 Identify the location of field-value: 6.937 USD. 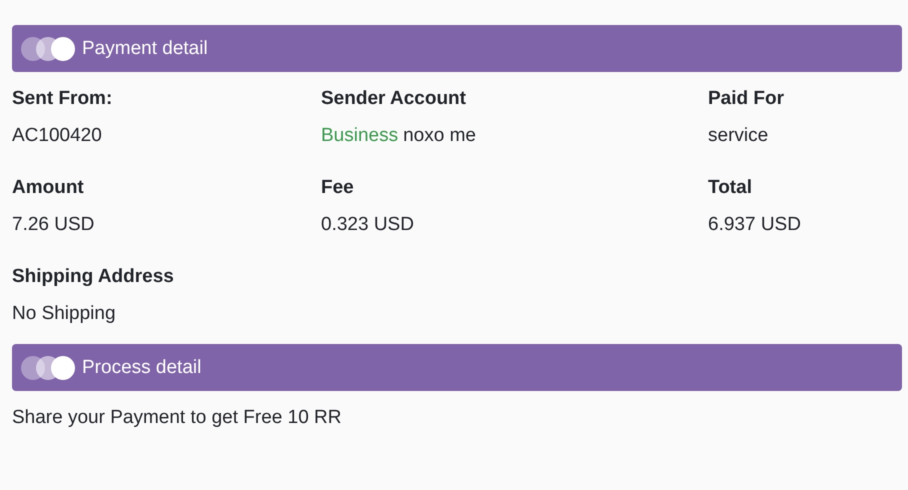
(754, 225).